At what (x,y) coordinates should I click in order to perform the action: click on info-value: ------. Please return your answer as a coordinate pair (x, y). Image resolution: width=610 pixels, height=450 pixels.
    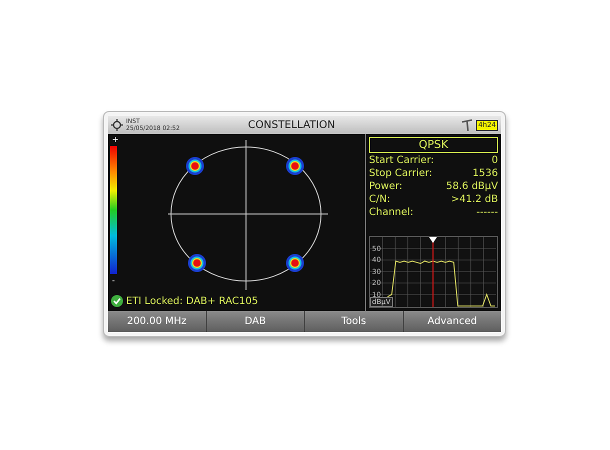
    Looking at the image, I should click on (487, 212).